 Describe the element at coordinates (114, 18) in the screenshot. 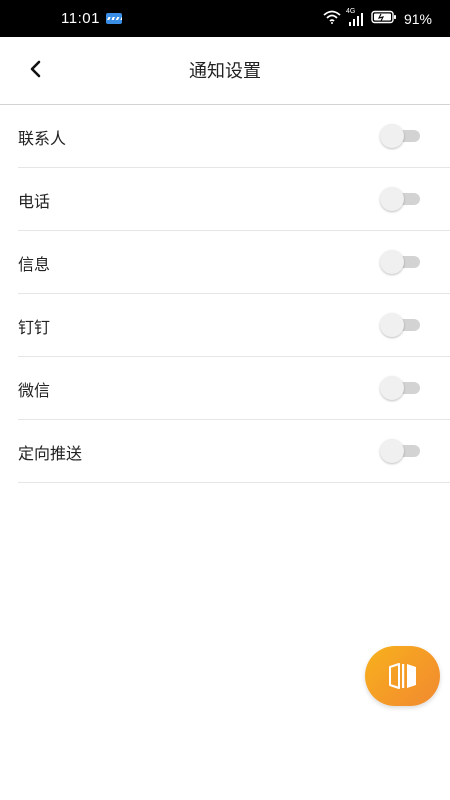

I see `app-badge-icon` at that location.